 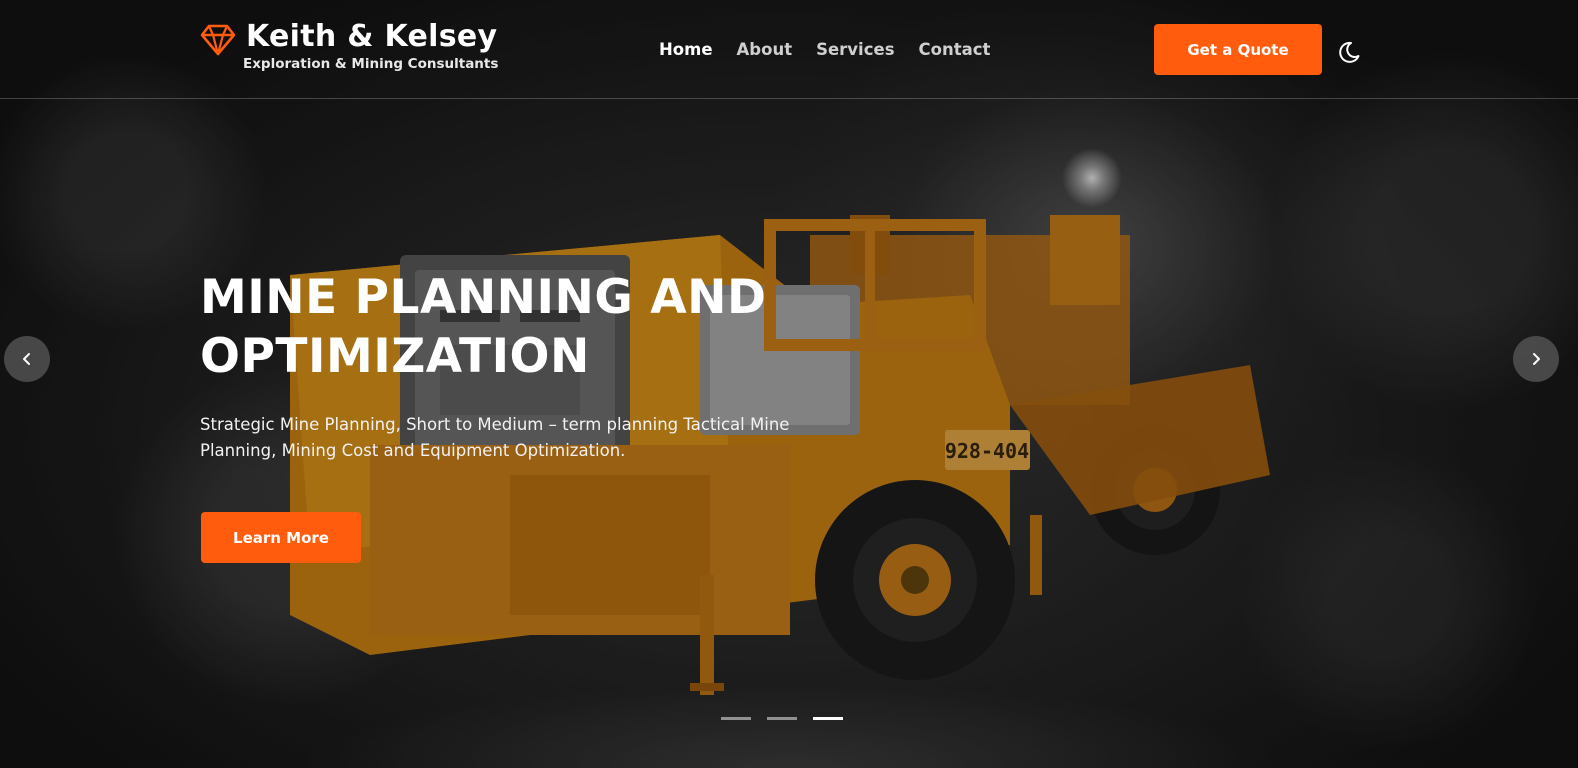 I want to click on nav-about: About, so click(x=765, y=49).